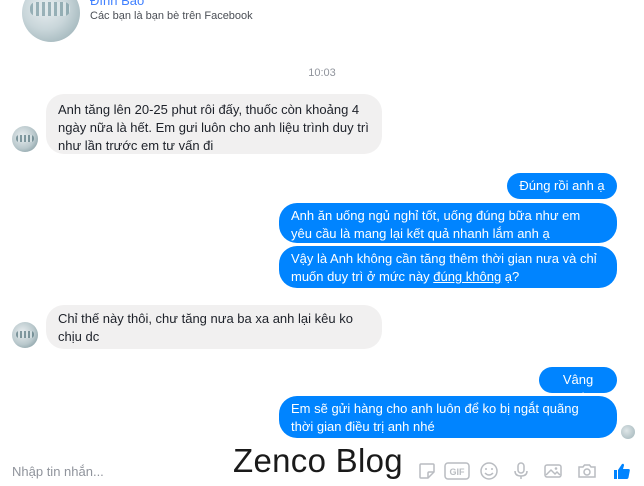 The image size is (644, 486). I want to click on message-line: muốn duy trì ở mức này đúng không ạ?, so click(405, 276).